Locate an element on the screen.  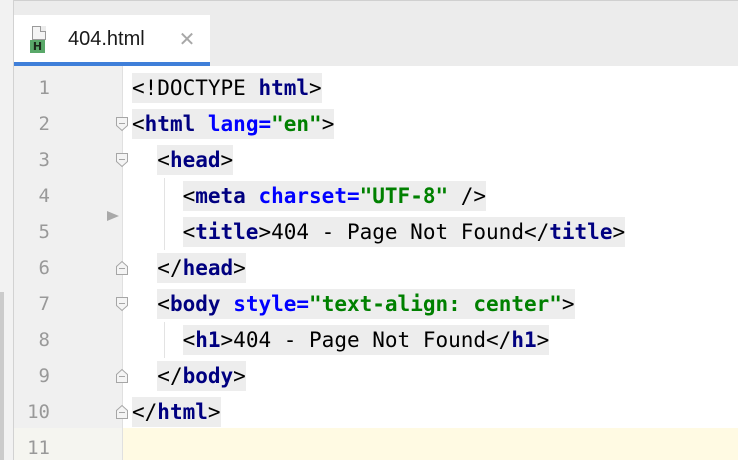
line-number: 2 is located at coordinates (32, 124).